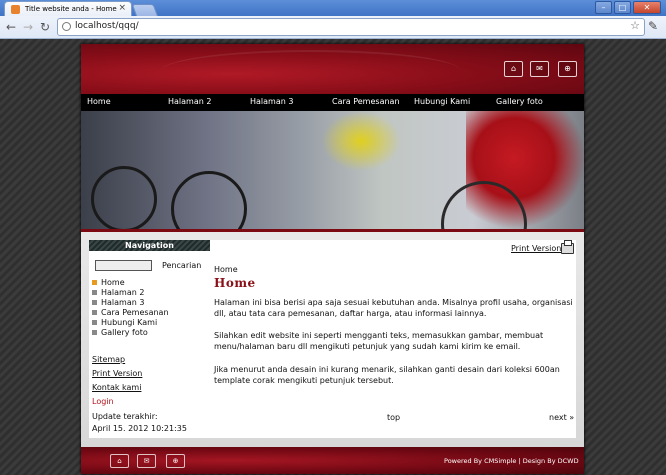 The height and width of the screenshot is (475, 666). I want to click on globe-icon, so click(66, 26).